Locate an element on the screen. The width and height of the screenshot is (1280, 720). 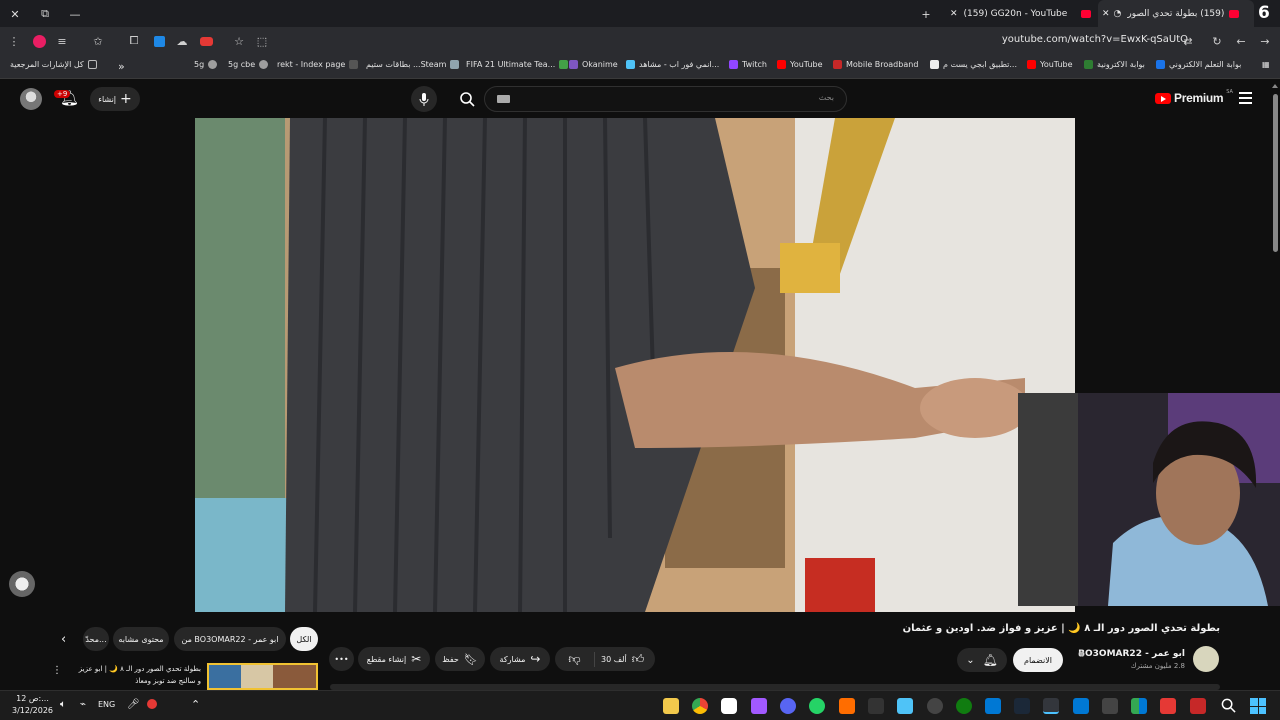
windows-start-icon is located at coordinates (1258, 706).